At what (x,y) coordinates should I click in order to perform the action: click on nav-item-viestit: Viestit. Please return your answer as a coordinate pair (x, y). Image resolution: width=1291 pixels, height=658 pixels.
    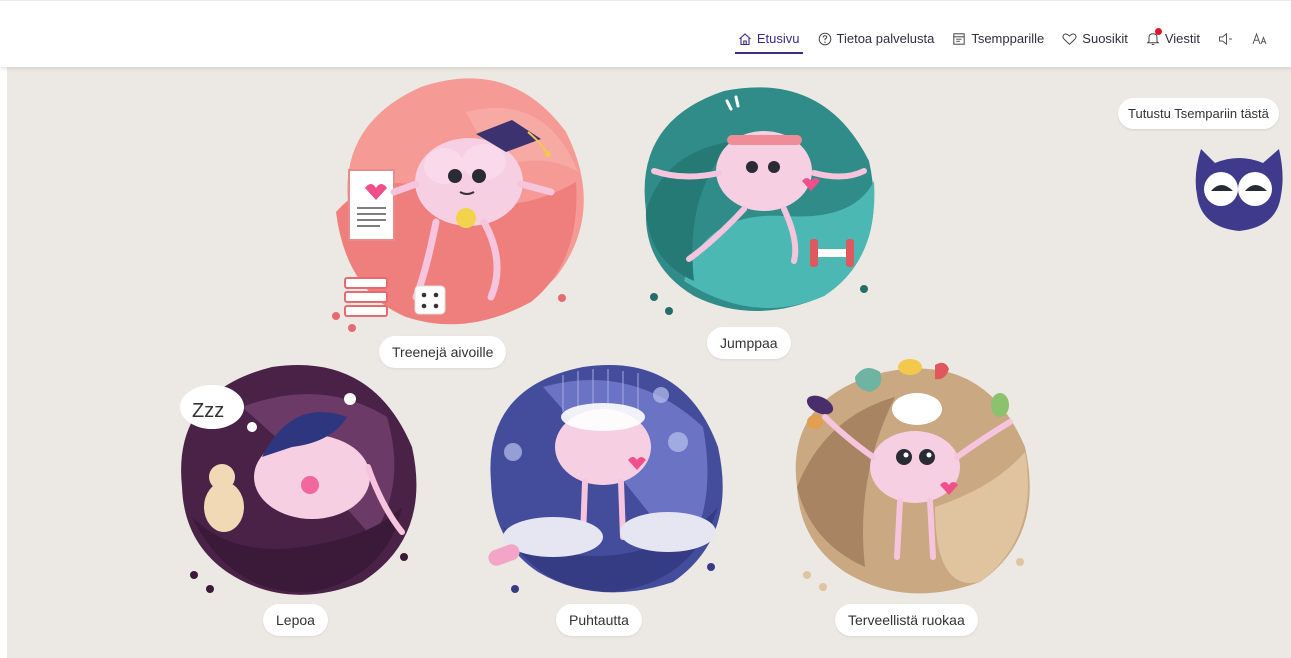
    Looking at the image, I should click on (1173, 38).